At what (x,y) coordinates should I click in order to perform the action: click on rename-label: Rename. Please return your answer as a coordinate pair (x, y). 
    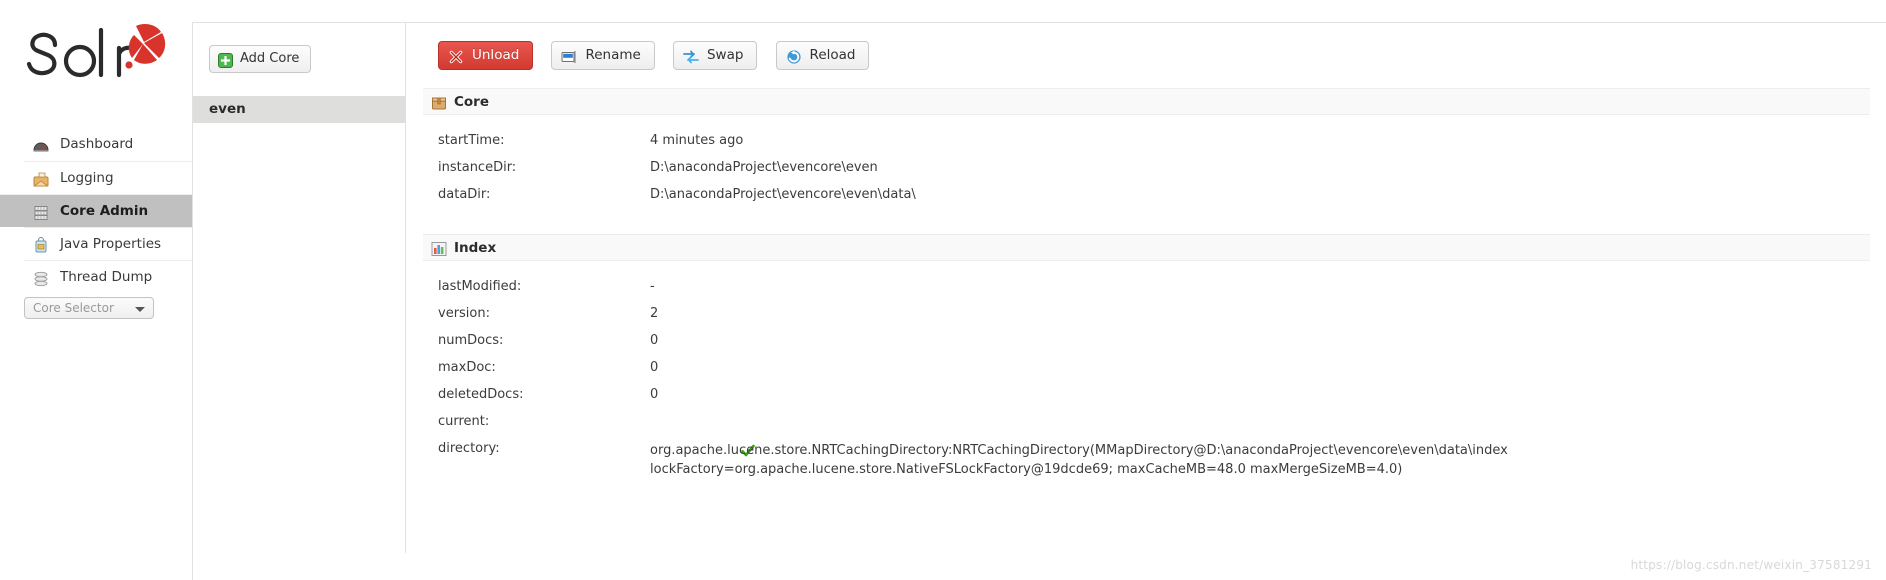
    Looking at the image, I should click on (613, 55).